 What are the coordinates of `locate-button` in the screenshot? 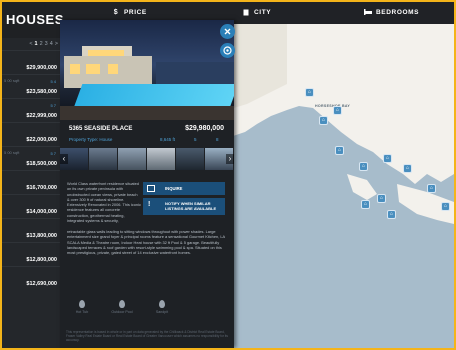 It's located at (227, 50).